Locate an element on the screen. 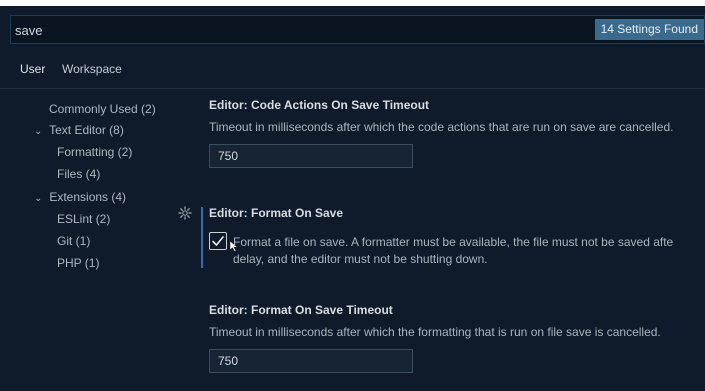 This screenshot has width=705, height=391. toc-item-label: Text Editor (8) is located at coordinates (86, 130).